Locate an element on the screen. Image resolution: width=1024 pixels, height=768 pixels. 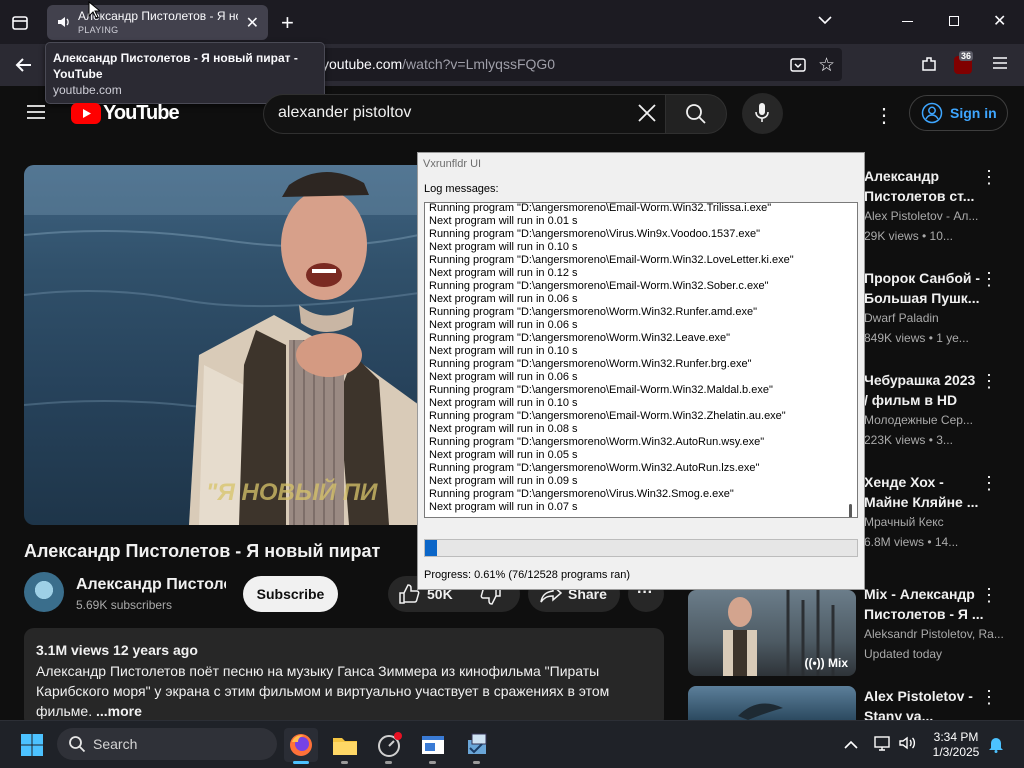
file-explorer-icon is located at coordinates (345, 745).